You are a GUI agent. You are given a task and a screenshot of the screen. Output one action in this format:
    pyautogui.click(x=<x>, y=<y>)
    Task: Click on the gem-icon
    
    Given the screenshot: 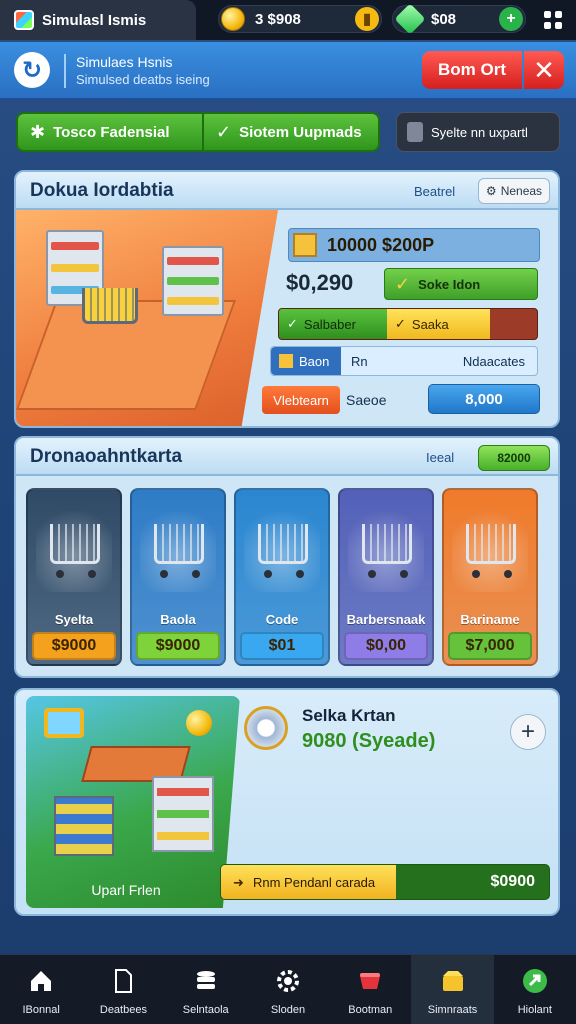 What is the action you would take?
    pyautogui.click(x=370, y=981)
    